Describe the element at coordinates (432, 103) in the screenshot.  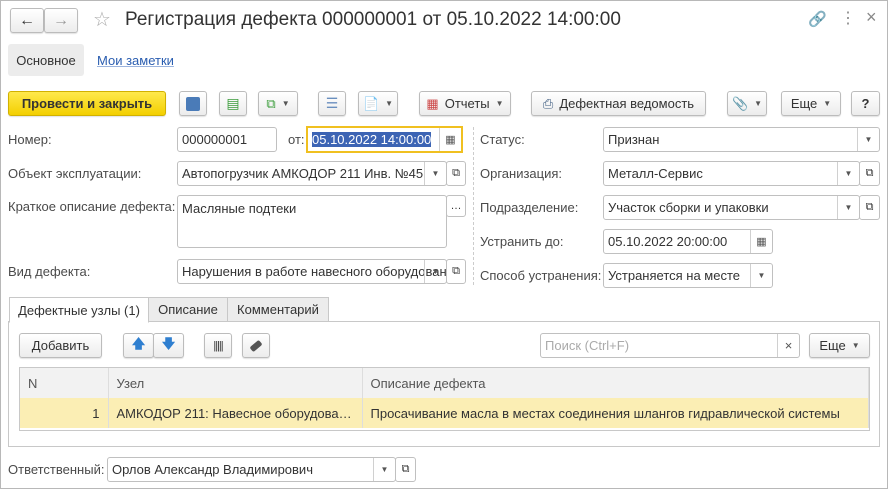
I see `report-icon: ▦` at that location.